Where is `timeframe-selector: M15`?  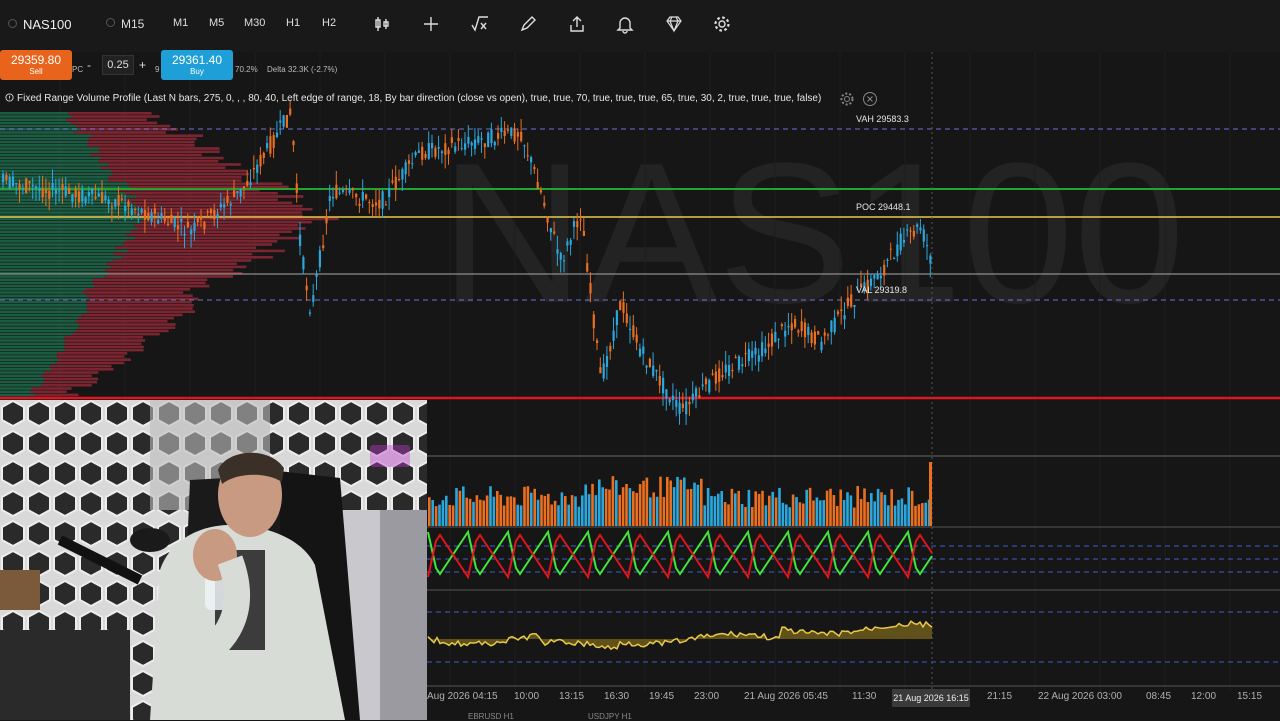
timeframe-selector: M15 is located at coordinates (125, 24).